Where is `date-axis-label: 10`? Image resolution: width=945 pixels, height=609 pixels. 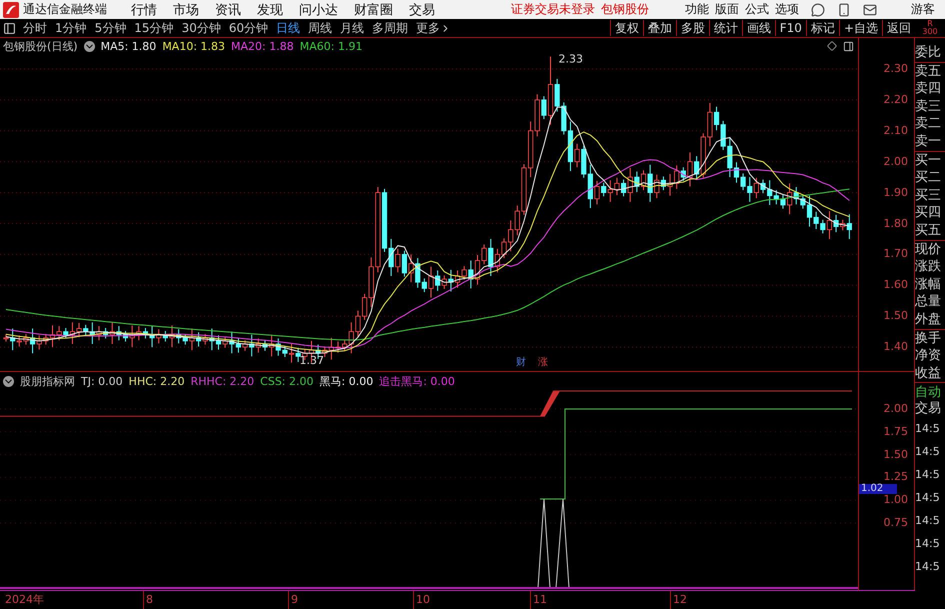
date-axis-label: 10 is located at coordinates (421, 600).